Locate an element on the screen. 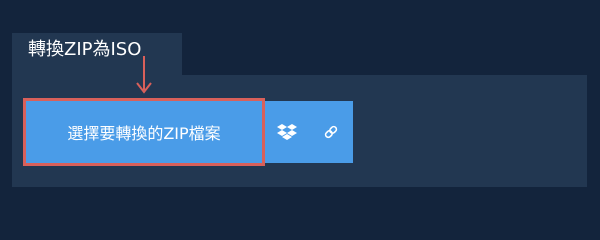 This screenshot has width=600, height=240. dropbox-button is located at coordinates (287, 132).